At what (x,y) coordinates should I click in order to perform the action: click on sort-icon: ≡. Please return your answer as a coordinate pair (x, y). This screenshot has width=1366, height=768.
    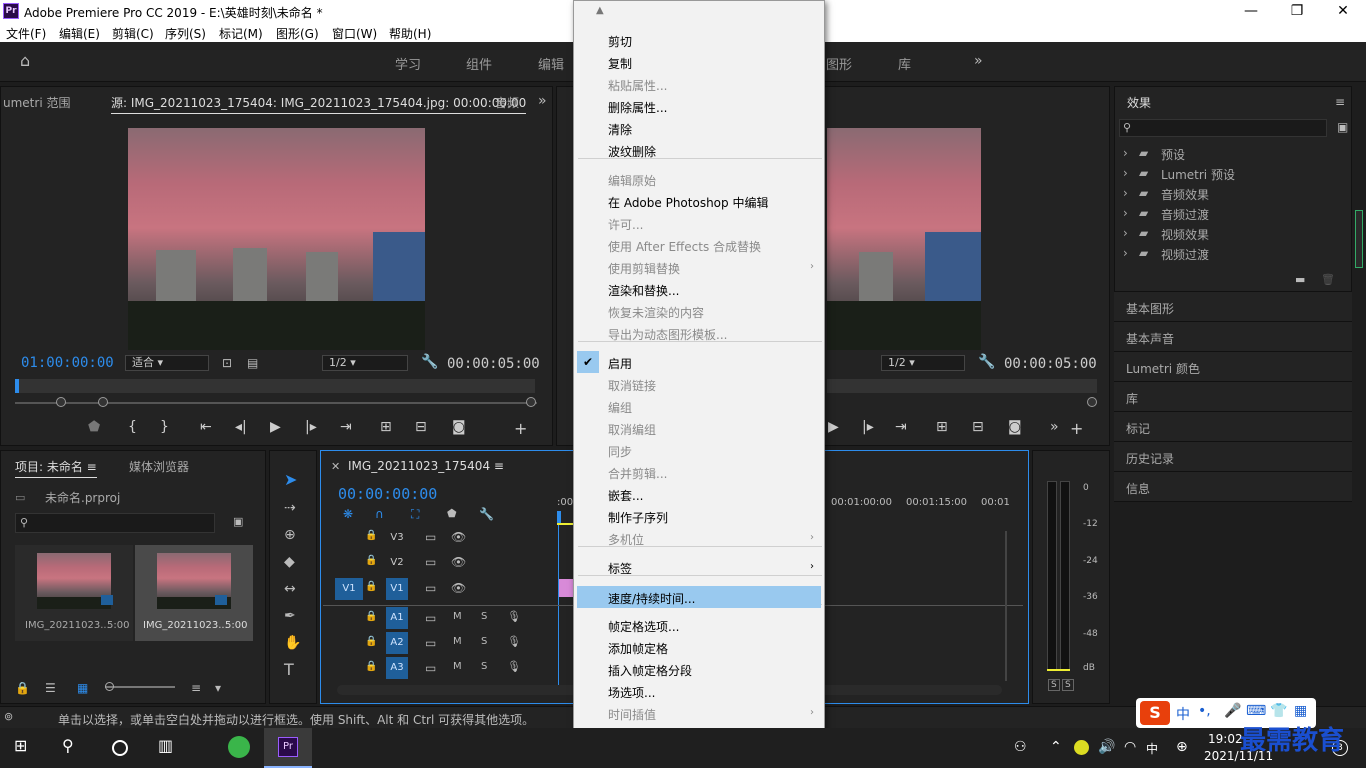
    Looking at the image, I should click on (196, 688).